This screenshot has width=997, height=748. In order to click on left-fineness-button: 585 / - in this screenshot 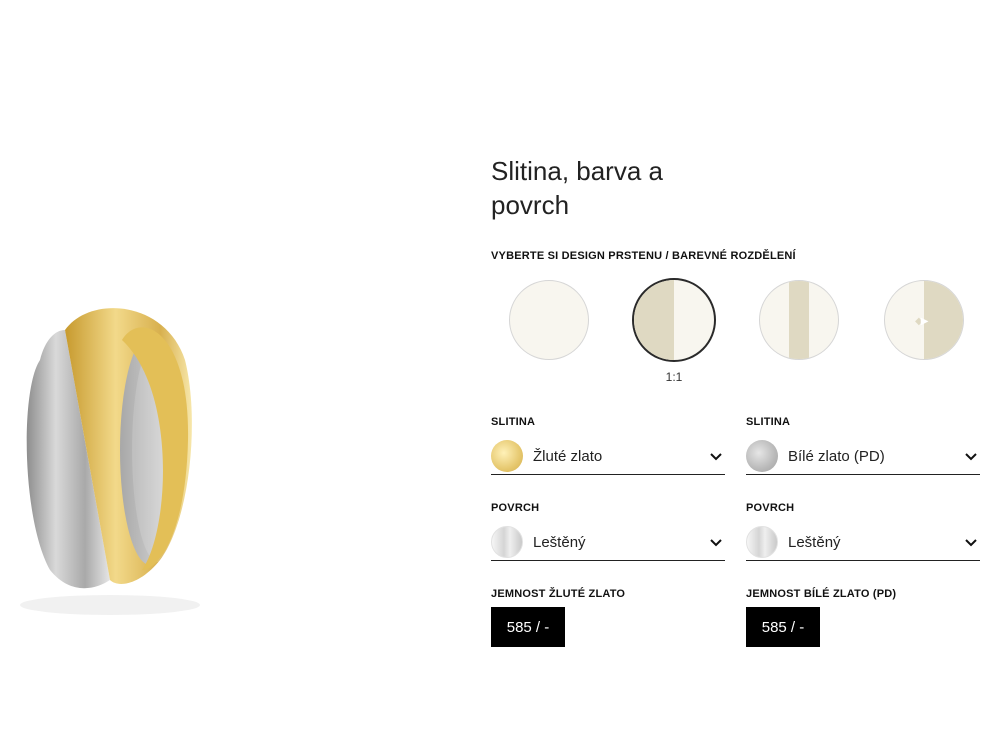, I will do `click(528, 627)`.